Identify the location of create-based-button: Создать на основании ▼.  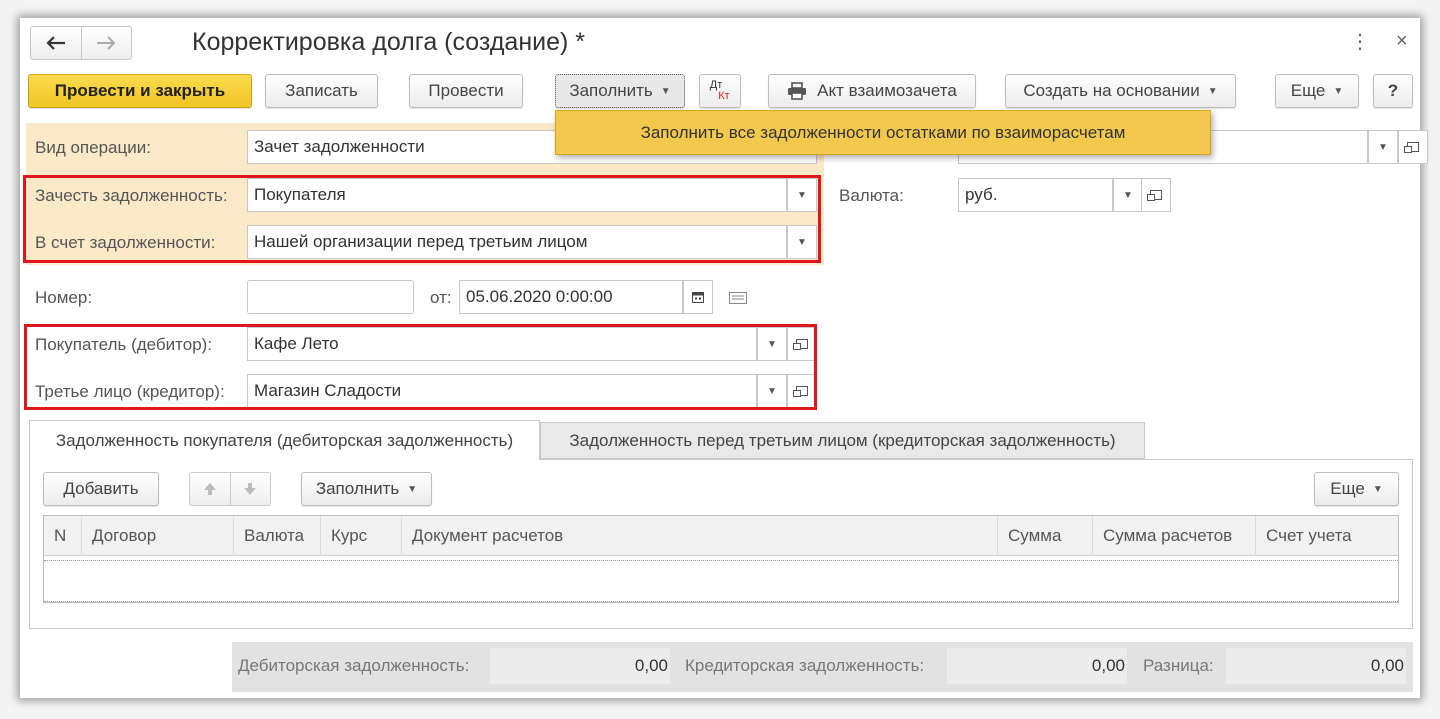
(1120, 91).